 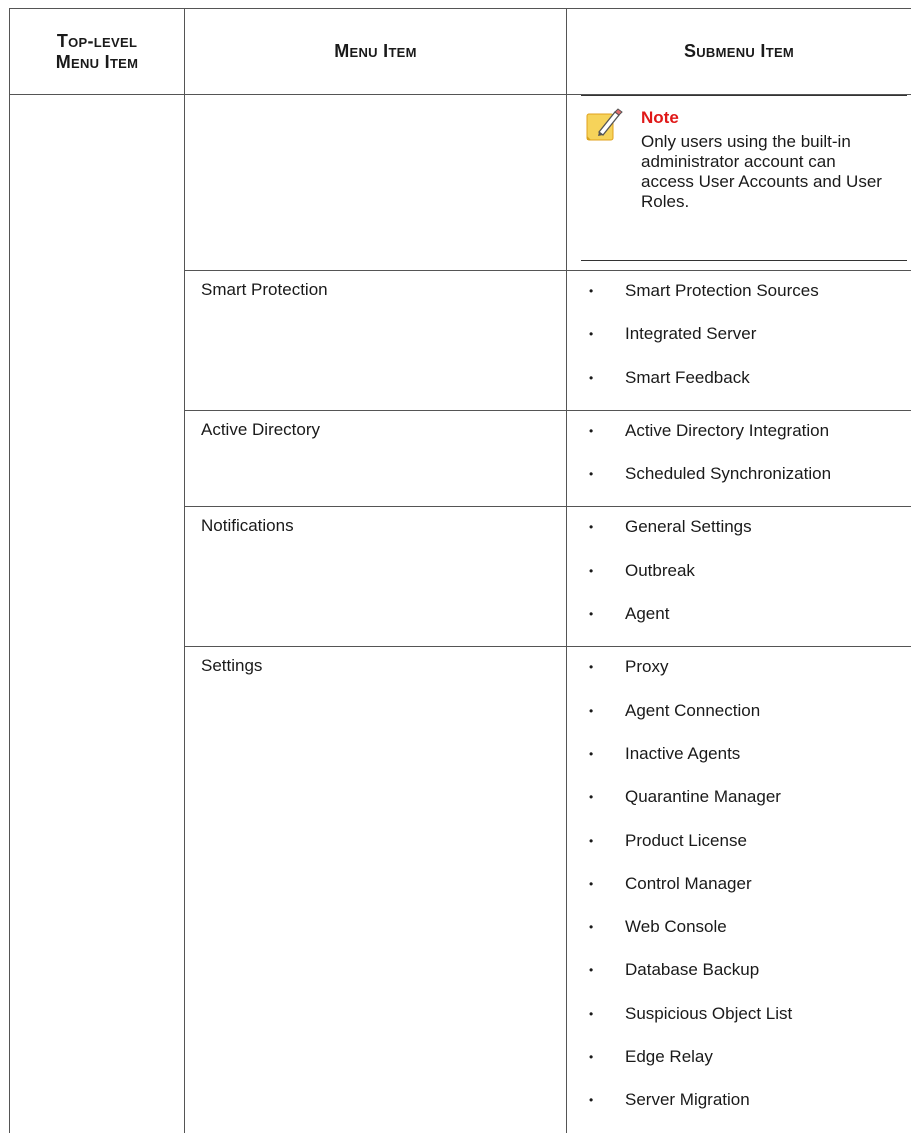 What do you see at coordinates (703, 796) in the screenshot?
I see `submenu-item-label: Quarantine Manager` at bounding box center [703, 796].